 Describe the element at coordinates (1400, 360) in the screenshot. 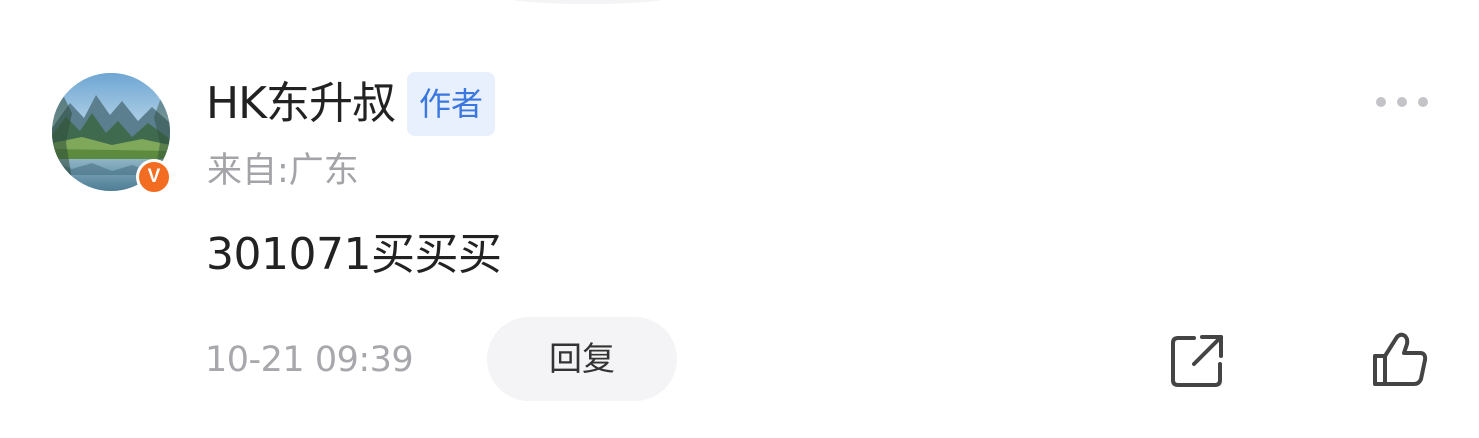

I see `thumbs-up-icon` at that location.